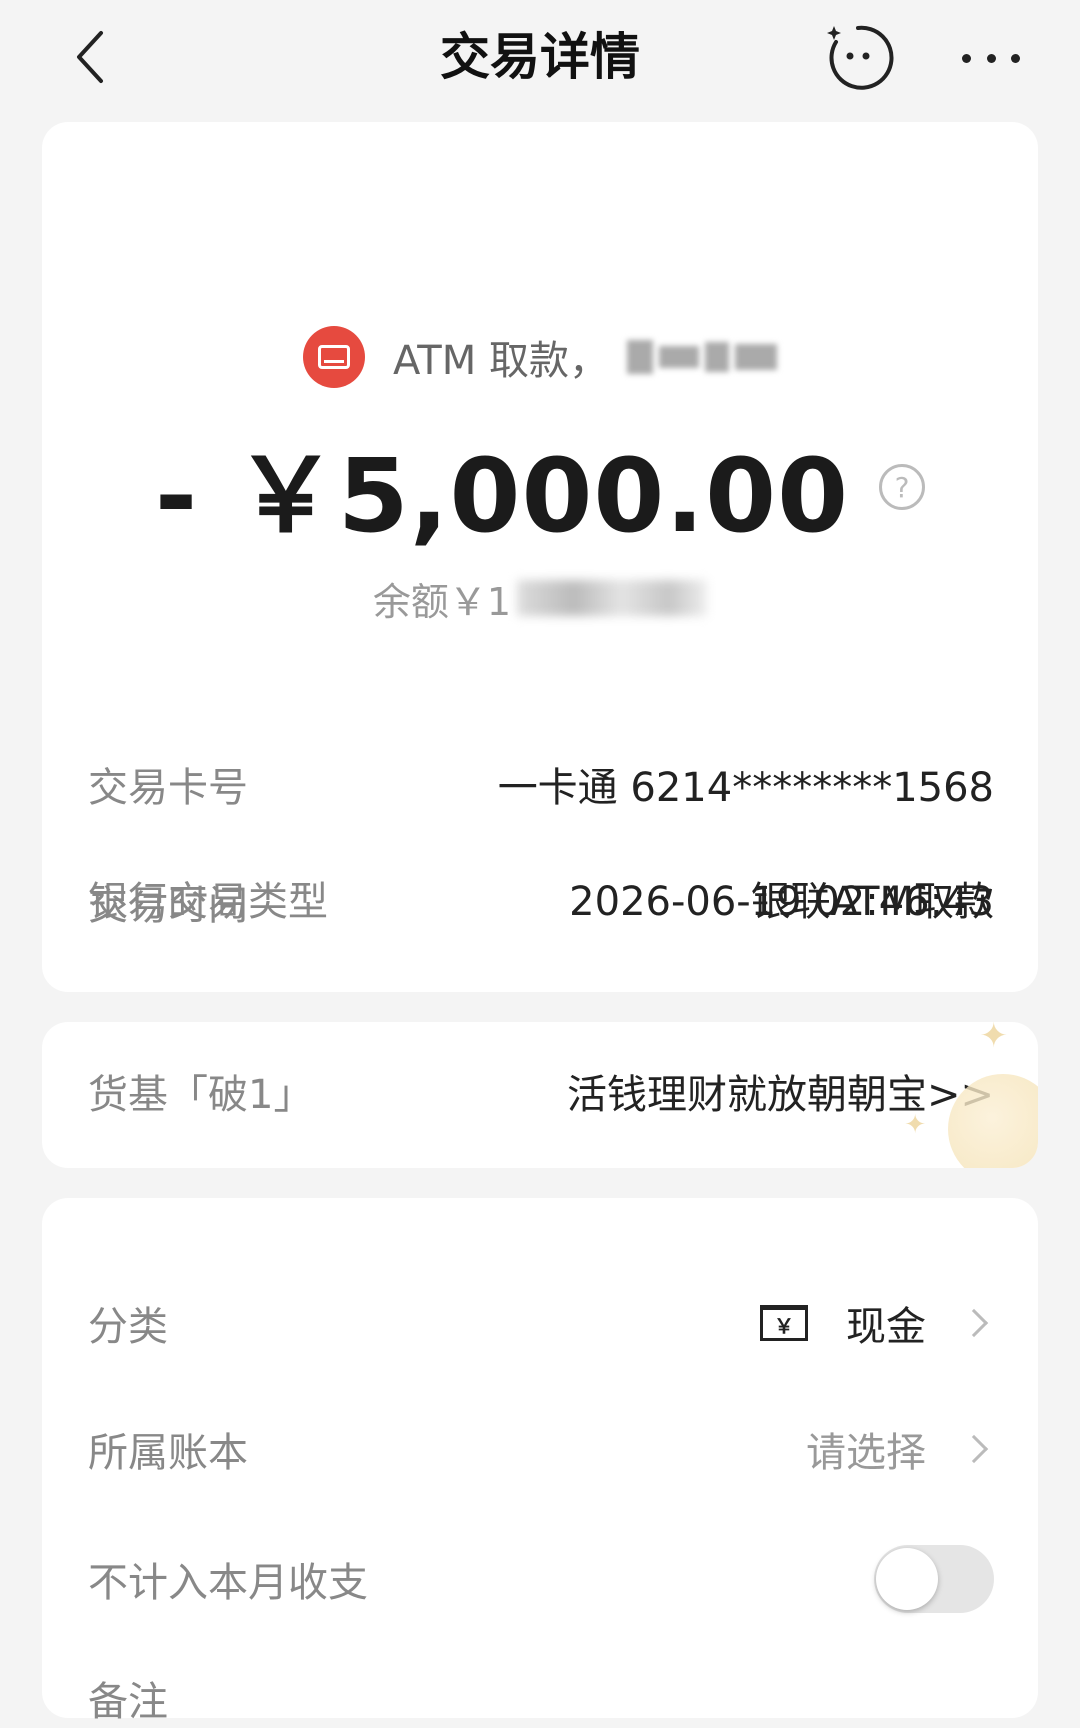 Image resolution: width=1080 pixels, height=1728 pixels. Describe the element at coordinates (780, 1091) in the screenshot. I see `promo-link: 活钱理财就放朝朝宝>>` at that location.